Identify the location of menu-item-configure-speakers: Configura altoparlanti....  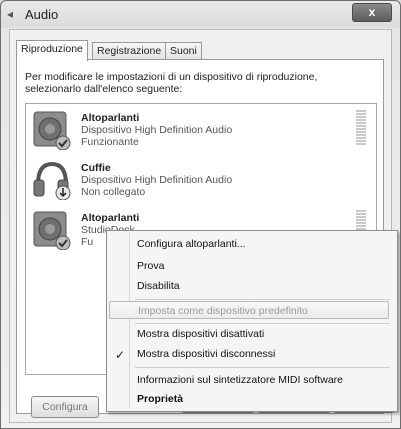
(263, 244).